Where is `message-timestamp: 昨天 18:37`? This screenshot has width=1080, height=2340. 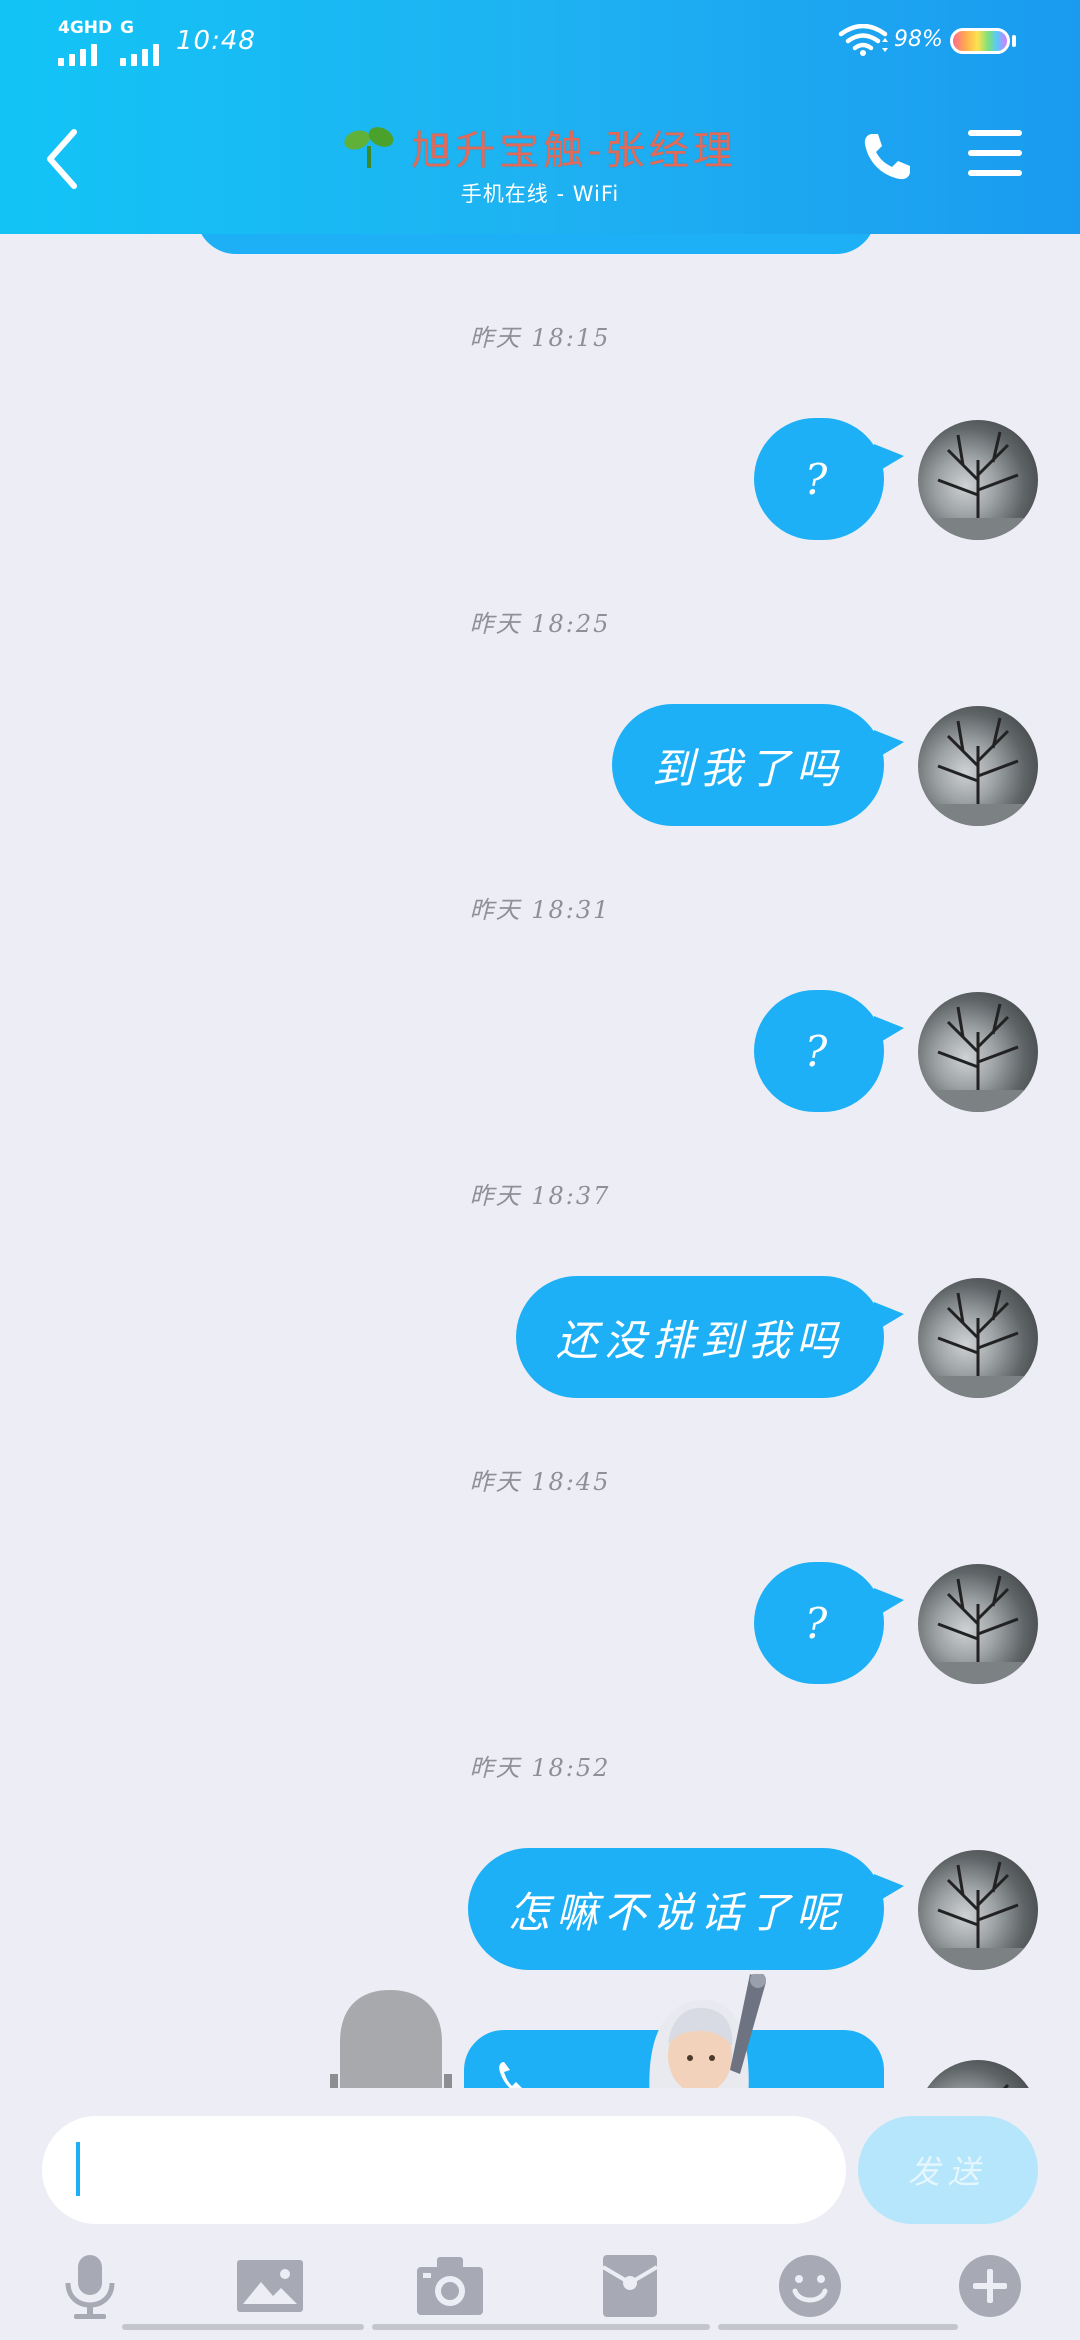
message-timestamp: 昨天 18:37 is located at coordinates (540, 1196).